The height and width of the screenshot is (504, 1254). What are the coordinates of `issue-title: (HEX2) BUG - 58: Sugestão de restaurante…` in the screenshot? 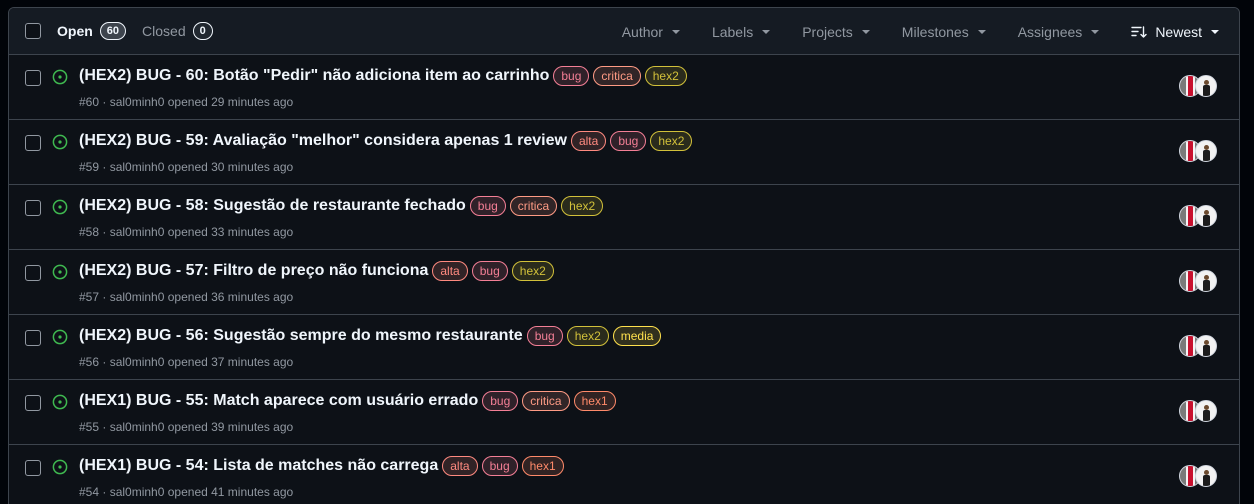 It's located at (272, 206).